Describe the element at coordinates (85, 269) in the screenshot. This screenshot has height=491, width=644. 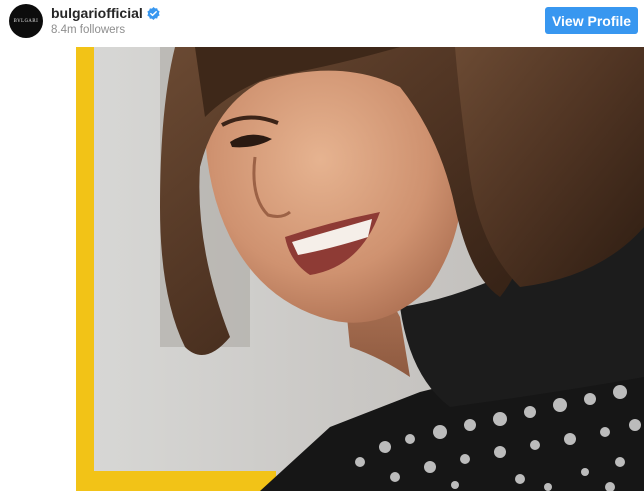
I see `frame-left-bar` at that location.